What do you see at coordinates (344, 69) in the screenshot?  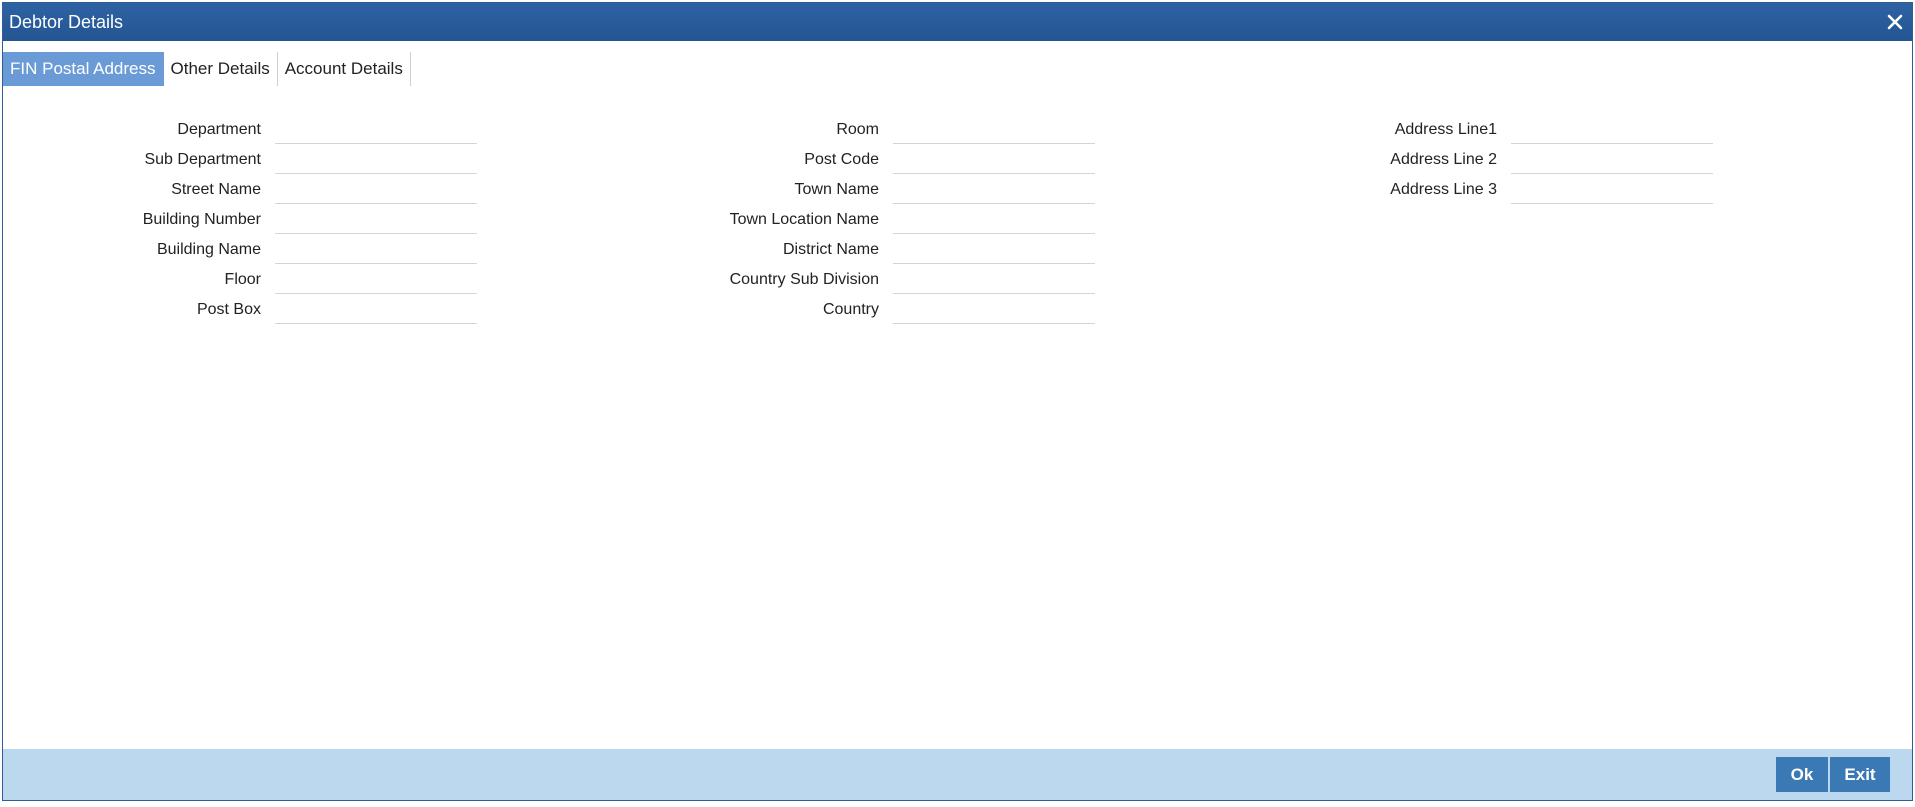 I see `tab-account-details: Account Details` at bounding box center [344, 69].